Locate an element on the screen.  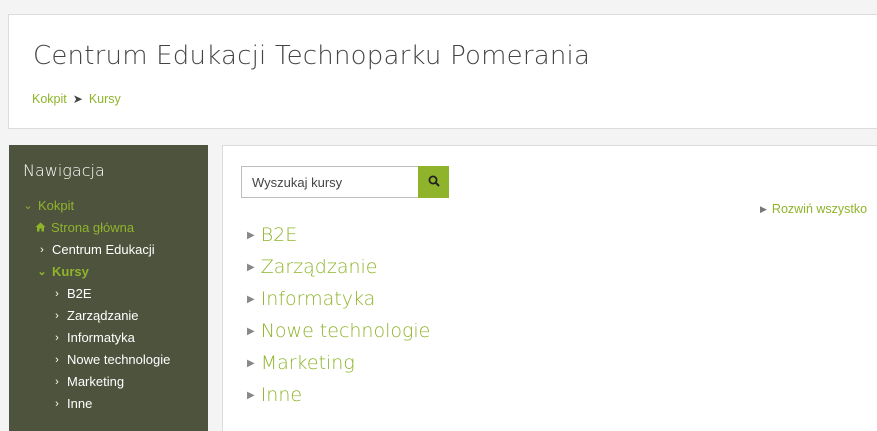
nav-item-kokpit: ⌄ Kokpit is located at coordinates (48, 205).